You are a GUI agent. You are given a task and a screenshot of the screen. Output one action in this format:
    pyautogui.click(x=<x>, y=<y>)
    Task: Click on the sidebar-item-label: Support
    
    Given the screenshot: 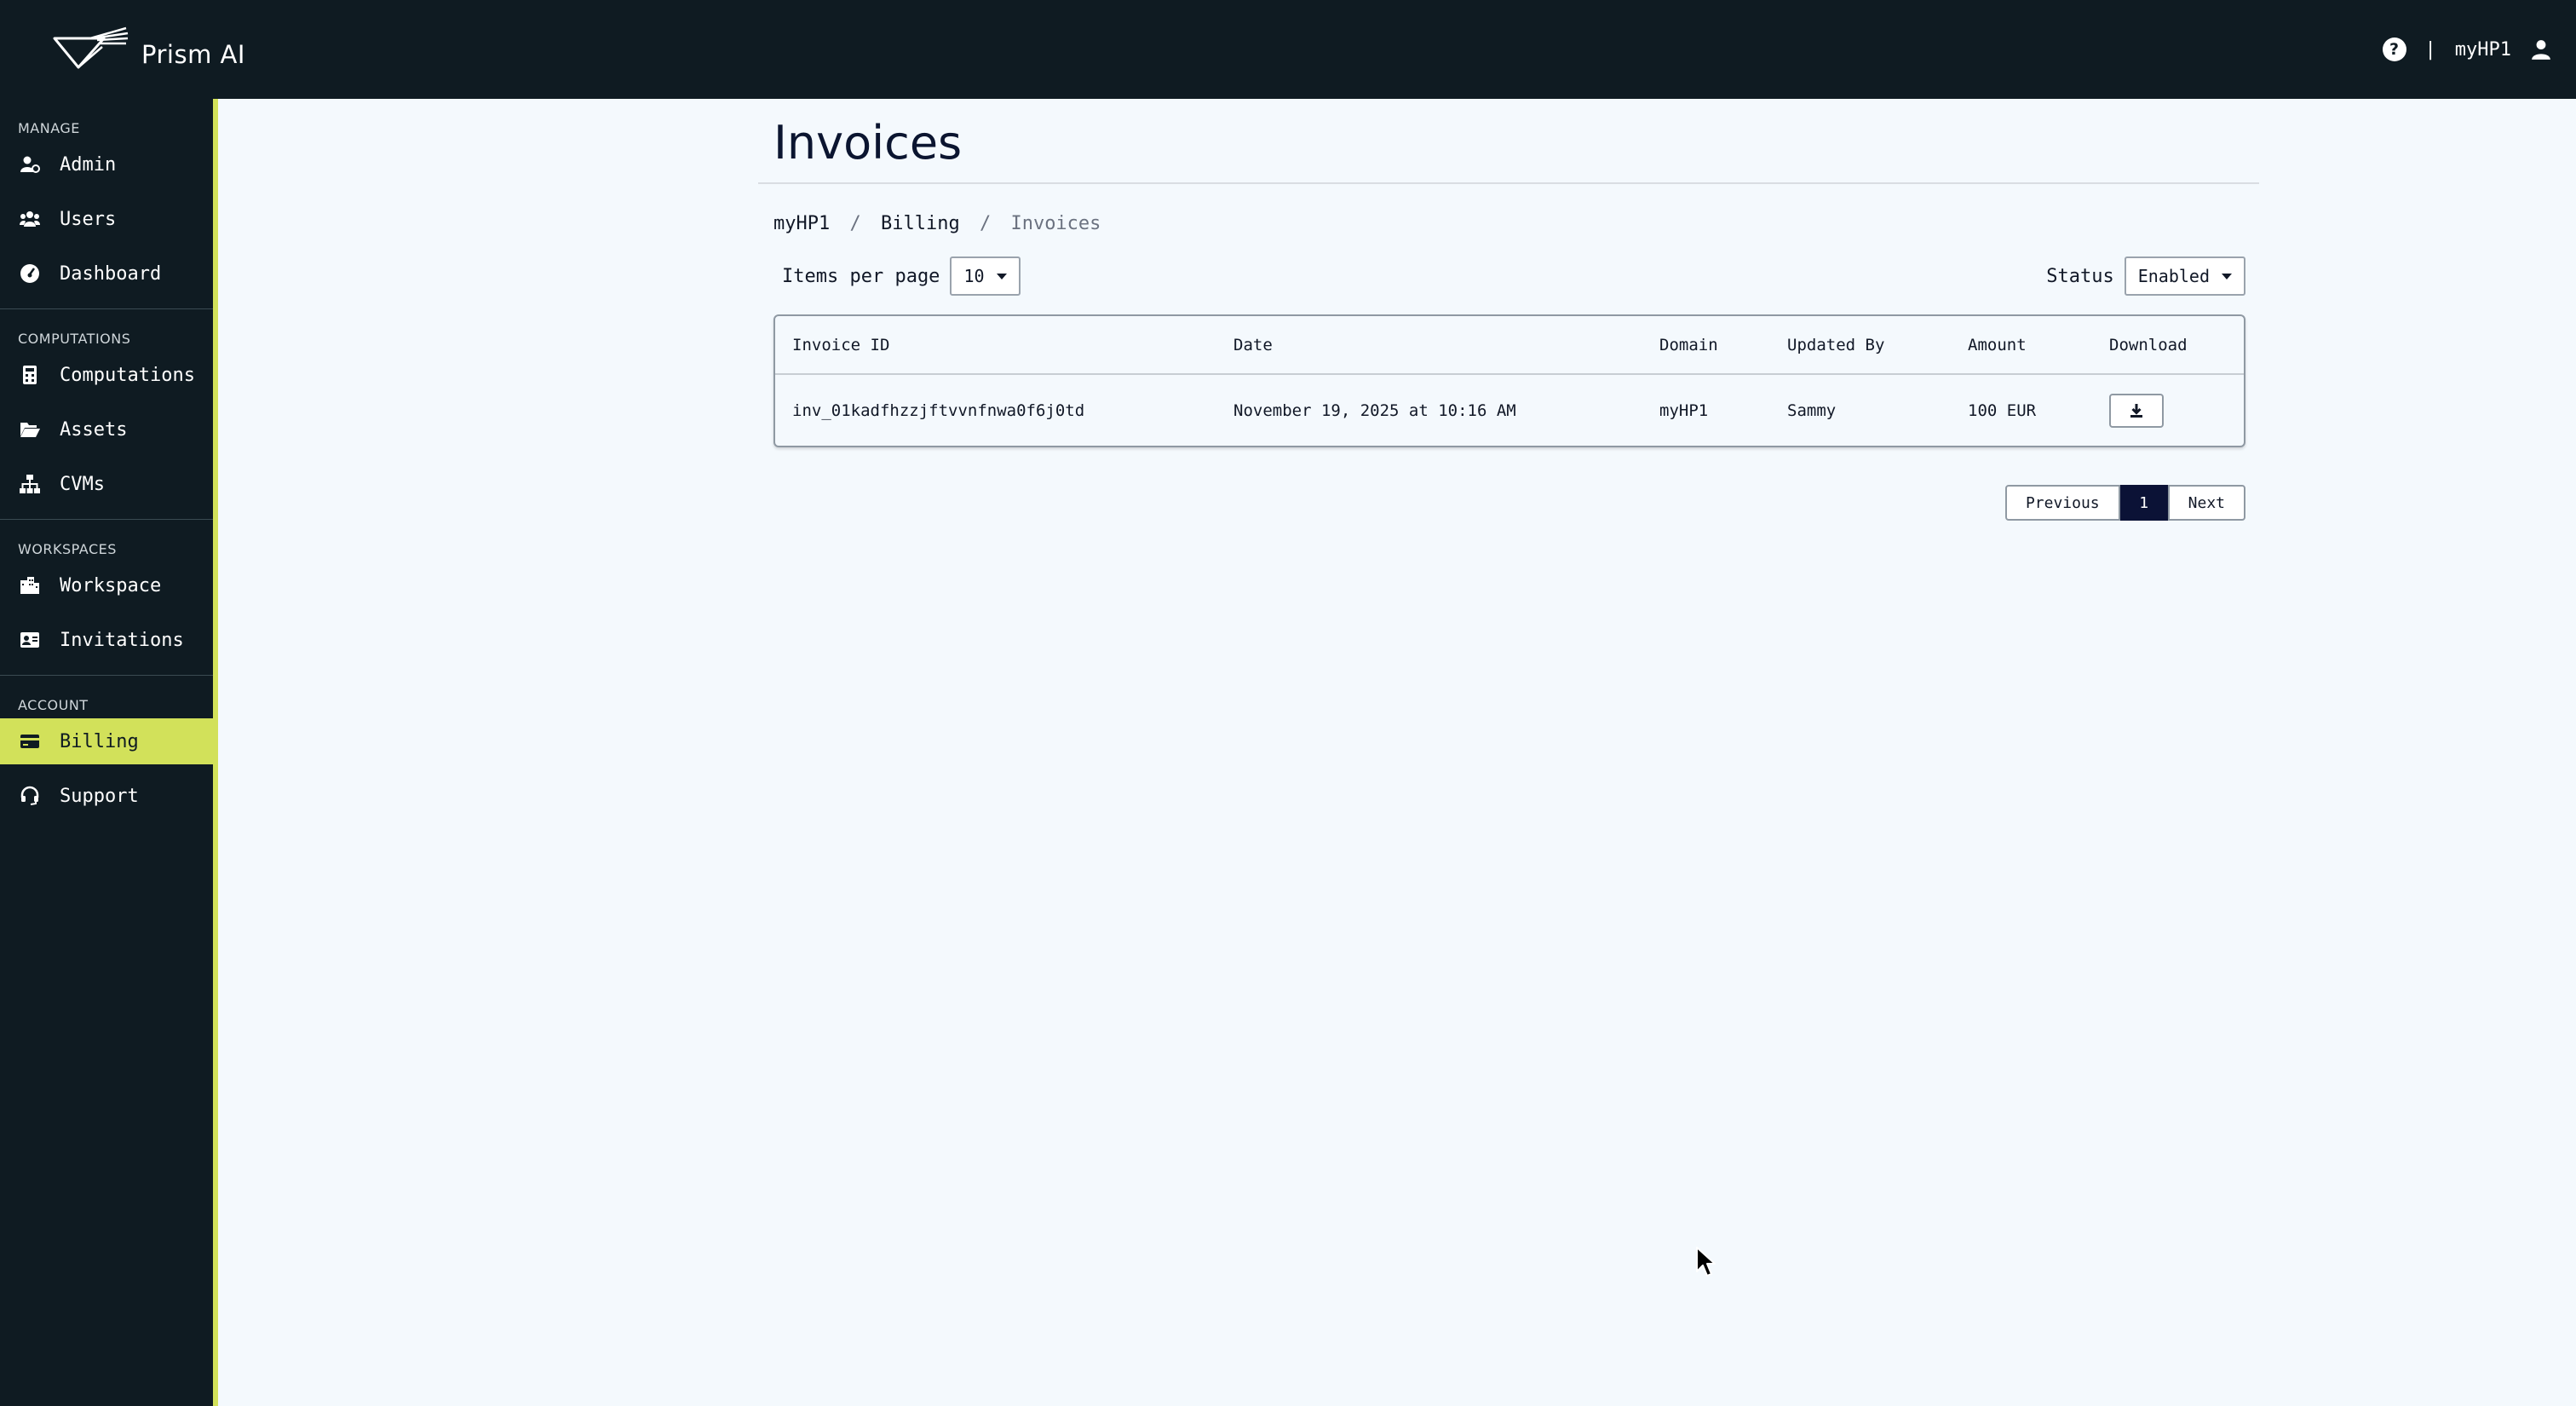 What is the action you would take?
    pyautogui.click(x=100, y=796)
    